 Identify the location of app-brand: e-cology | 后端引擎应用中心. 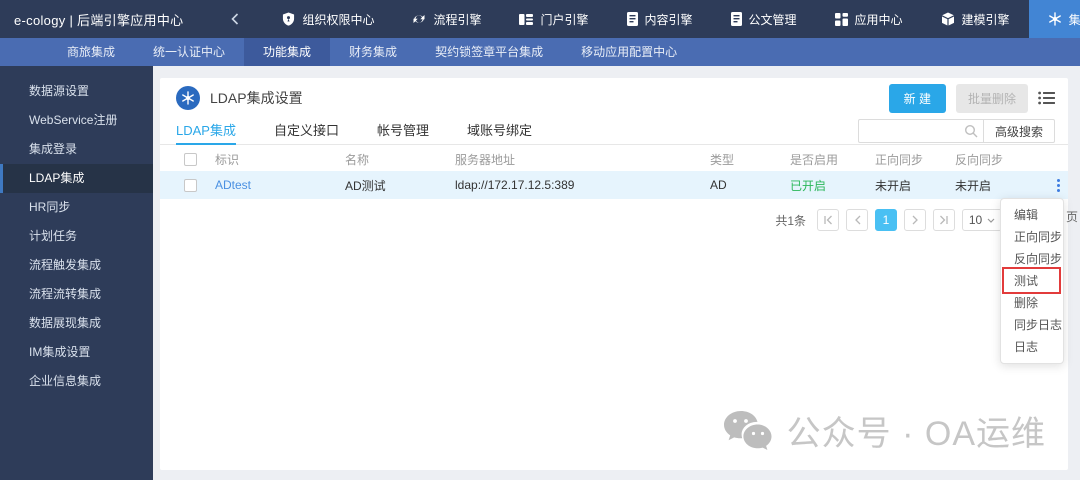
(99, 20).